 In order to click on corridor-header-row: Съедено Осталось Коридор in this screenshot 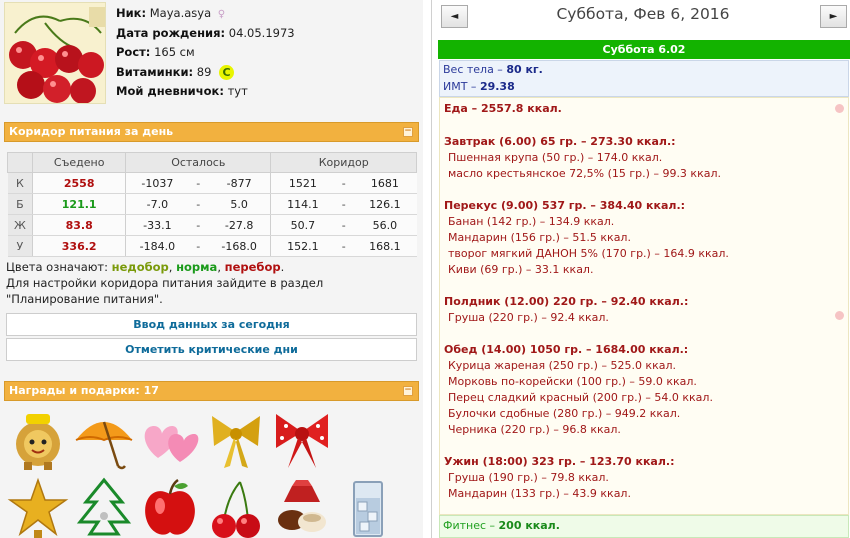, I will do `click(211, 162)`.